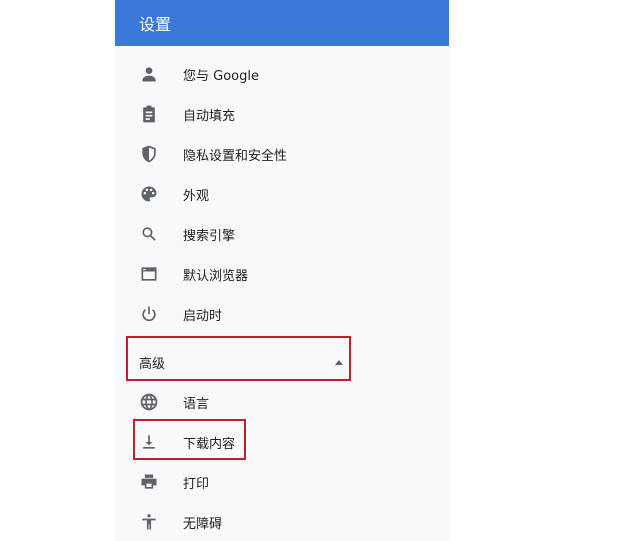  I want to click on sidebar-item-default-browser: 默认浏览器, so click(282, 274).